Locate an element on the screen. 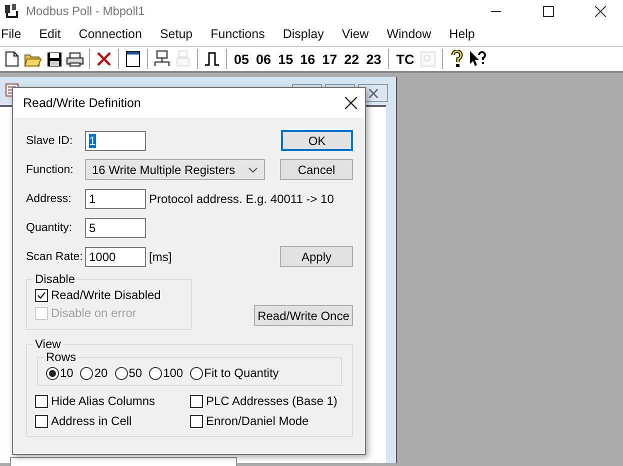 The height and width of the screenshot is (466, 623). checkbox: Read/Write Disabled is located at coordinates (109, 295).